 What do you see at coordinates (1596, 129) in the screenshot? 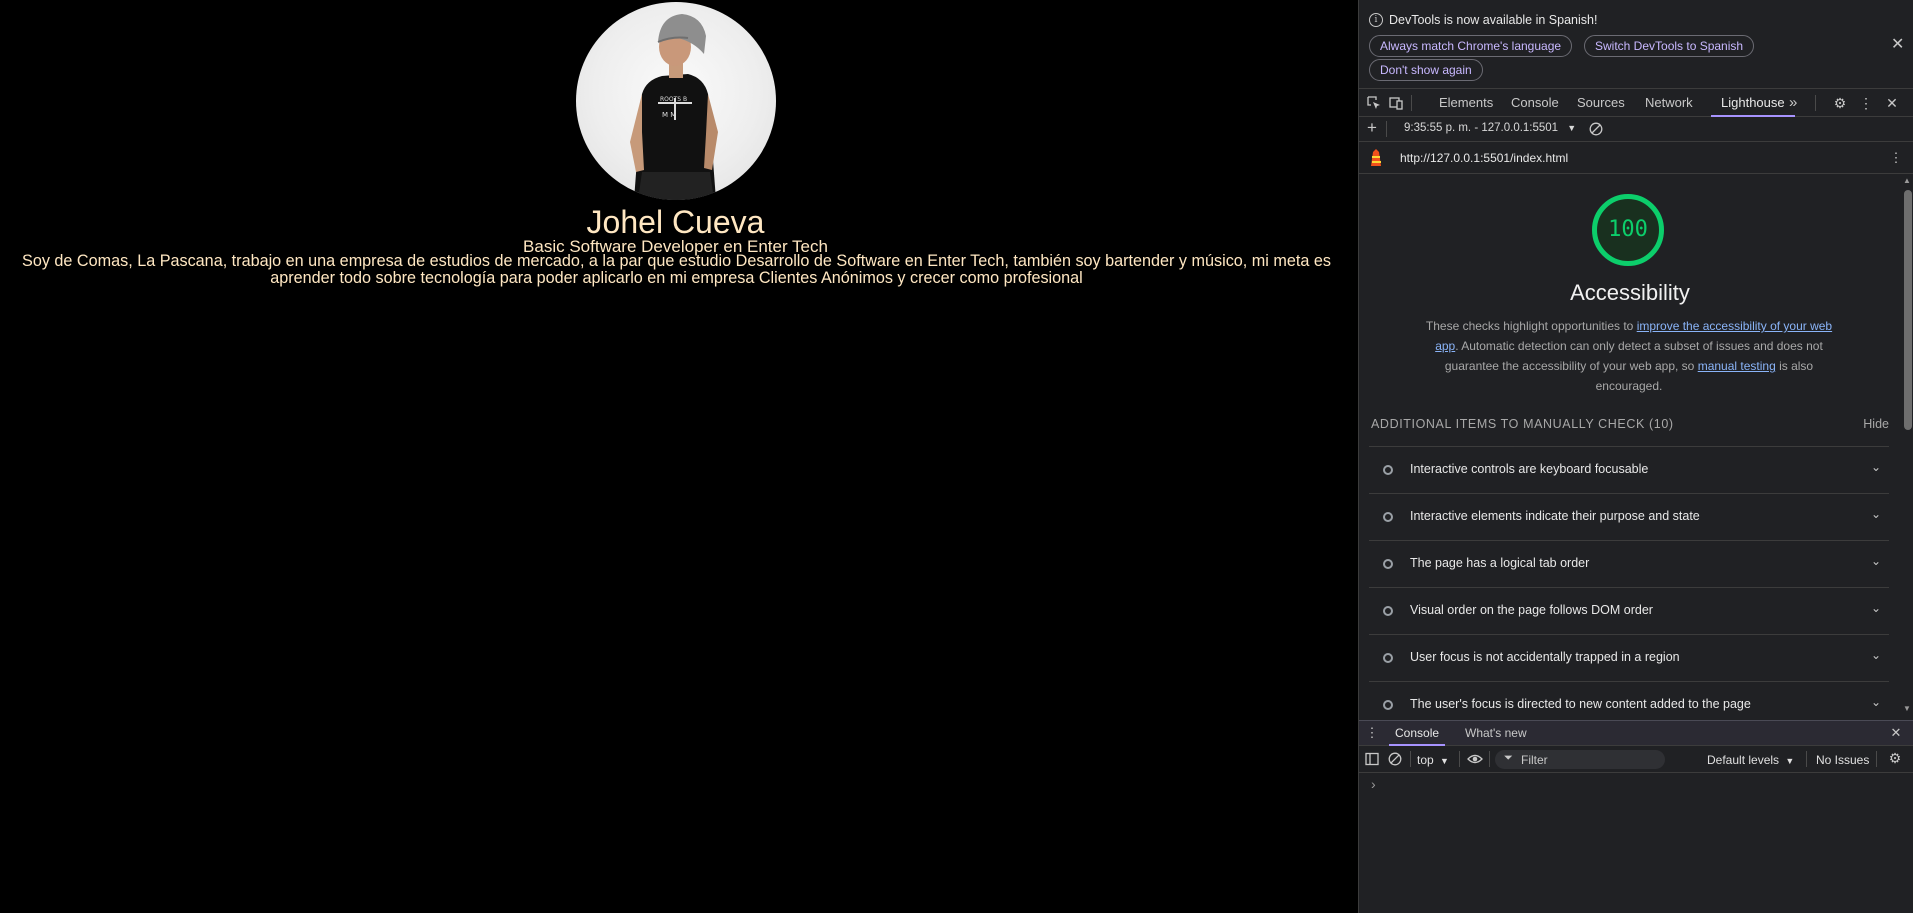
I see `clear-reports-icon` at bounding box center [1596, 129].